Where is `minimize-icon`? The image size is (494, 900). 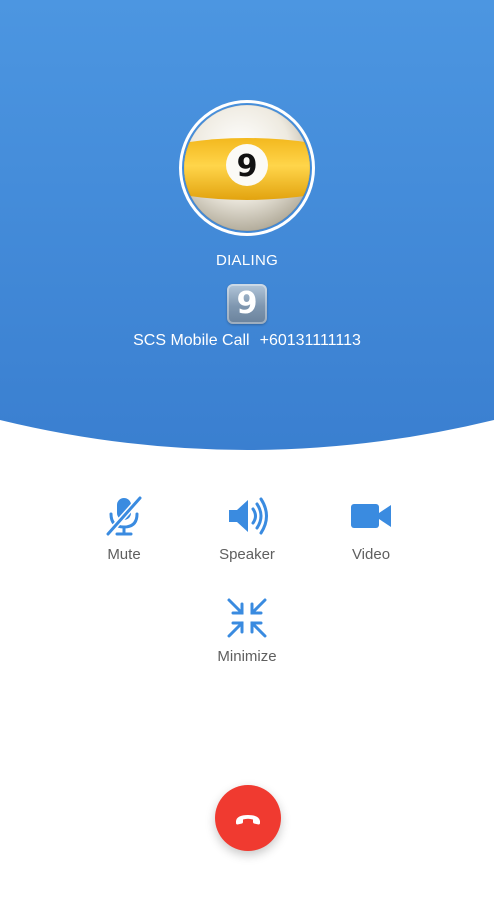
minimize-icon is located at coordinates (247, 618).